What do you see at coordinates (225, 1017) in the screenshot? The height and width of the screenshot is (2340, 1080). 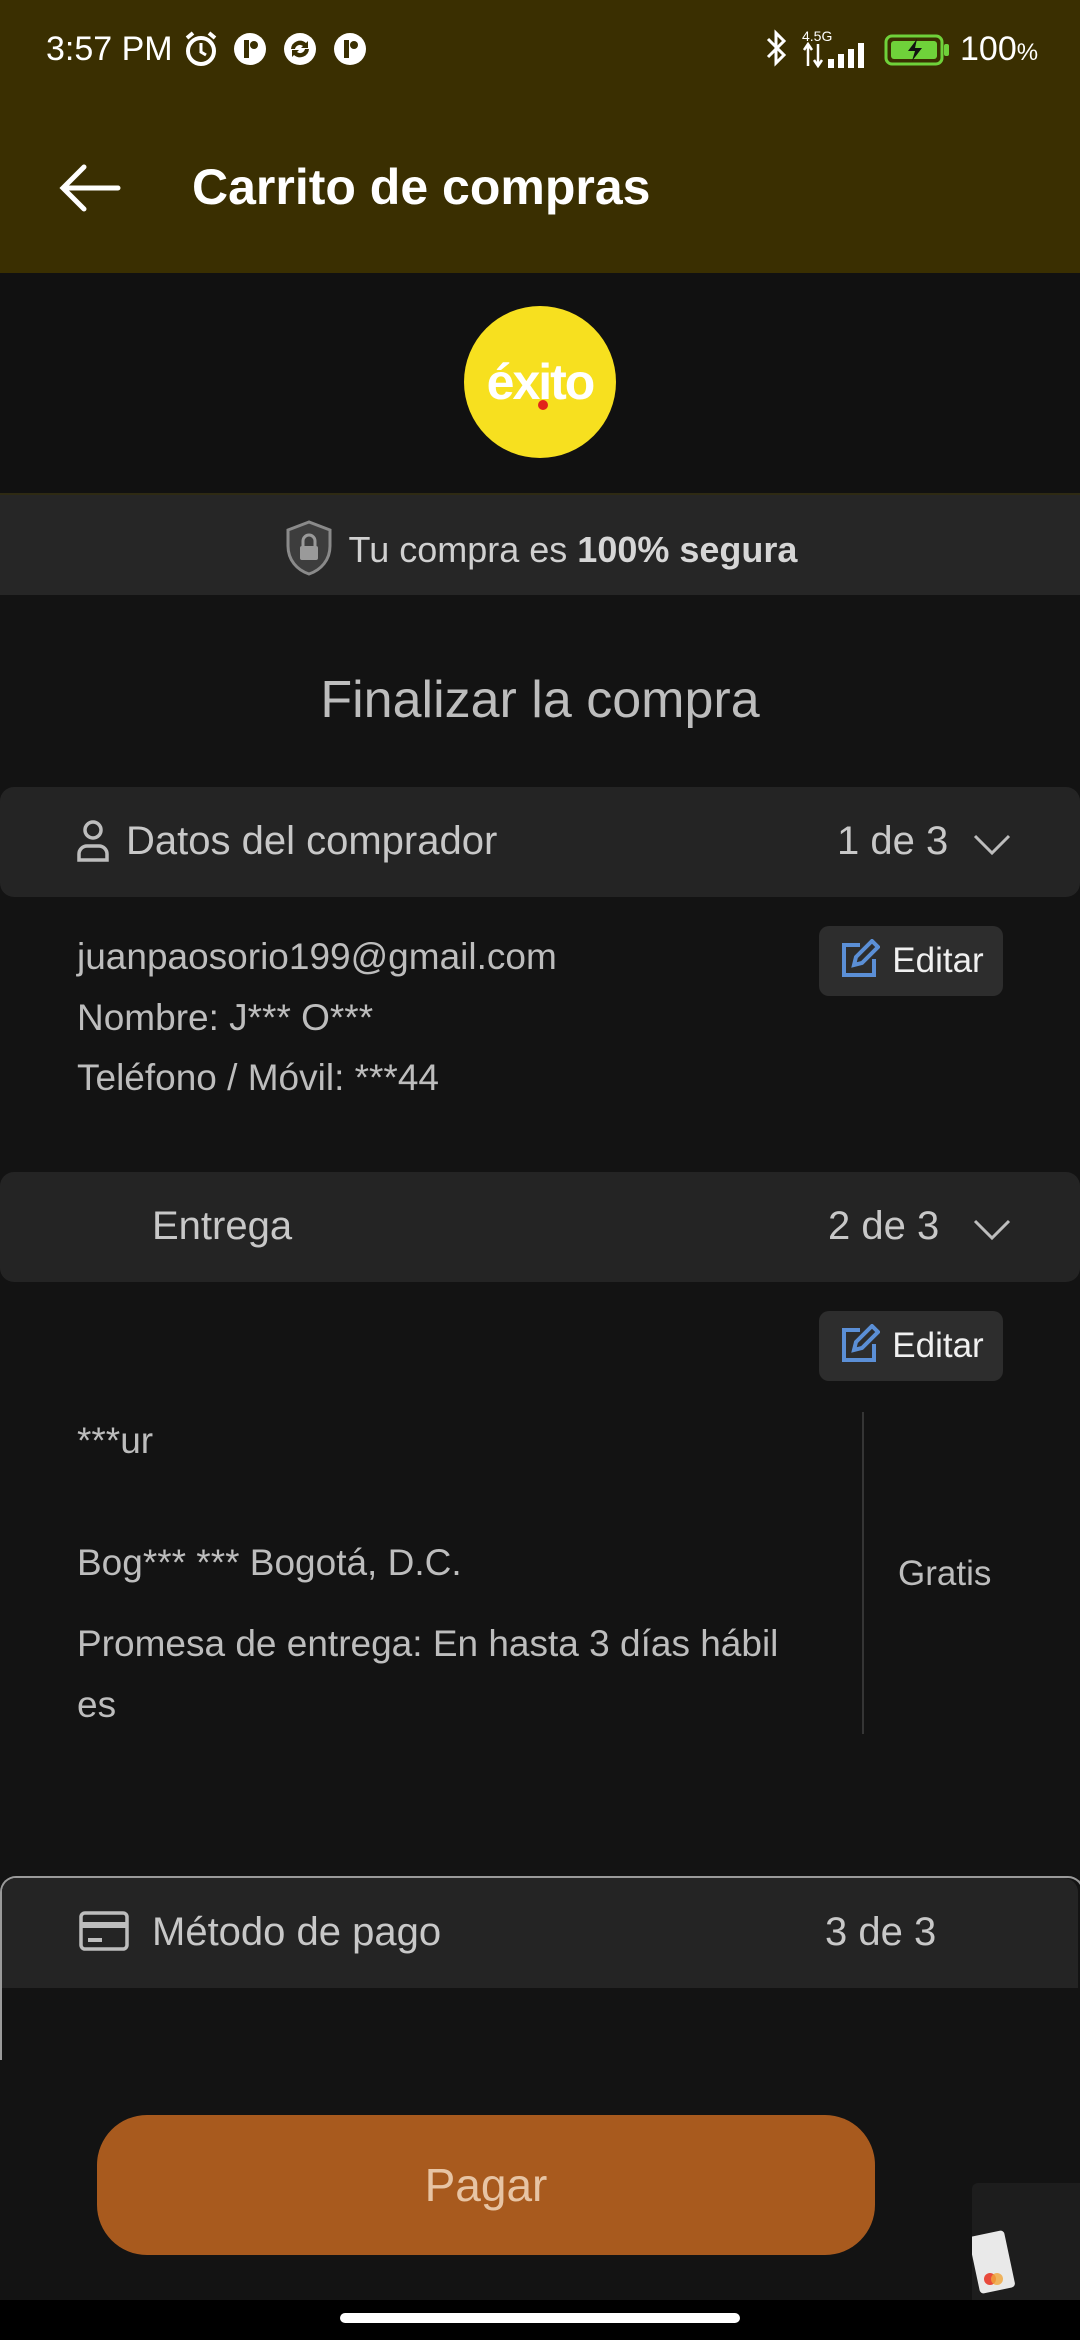 I see `buyer-name: Nombre: J*** O***` at bounding box center [225, 1017].